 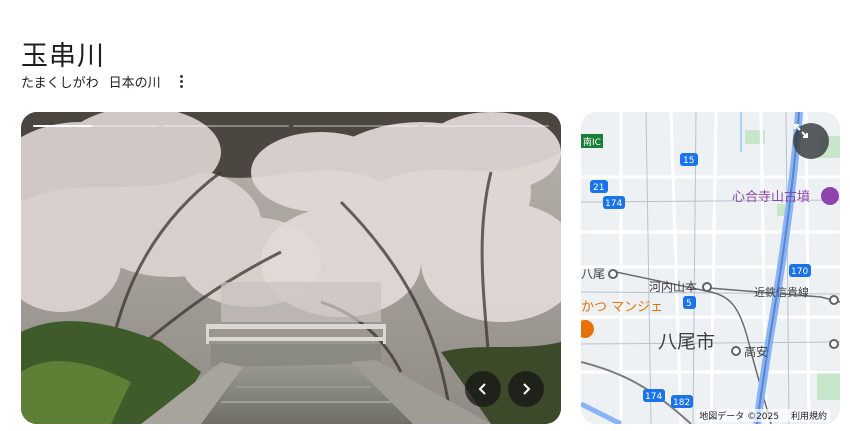 What do you see at coordinates (105, 81) in the screenshot?
I see `subtitle-row: たまくしがわ 日本の川` at bounding box center [105, 81].